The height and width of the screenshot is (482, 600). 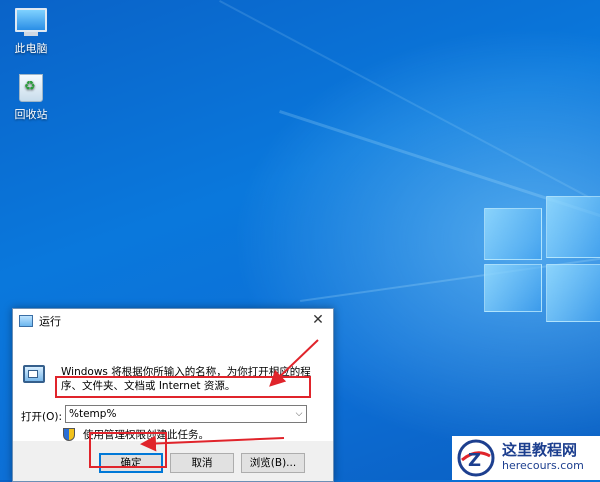 What do you see at coordinates (41, 417) in the screenshot?
I see `open-label: 打开(O):` at bounding box center [41, 417].